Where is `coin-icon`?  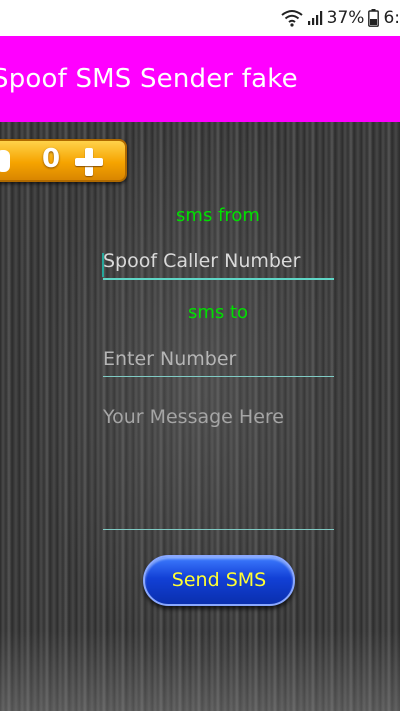 coin-icon is located at coordinates (5, 161).